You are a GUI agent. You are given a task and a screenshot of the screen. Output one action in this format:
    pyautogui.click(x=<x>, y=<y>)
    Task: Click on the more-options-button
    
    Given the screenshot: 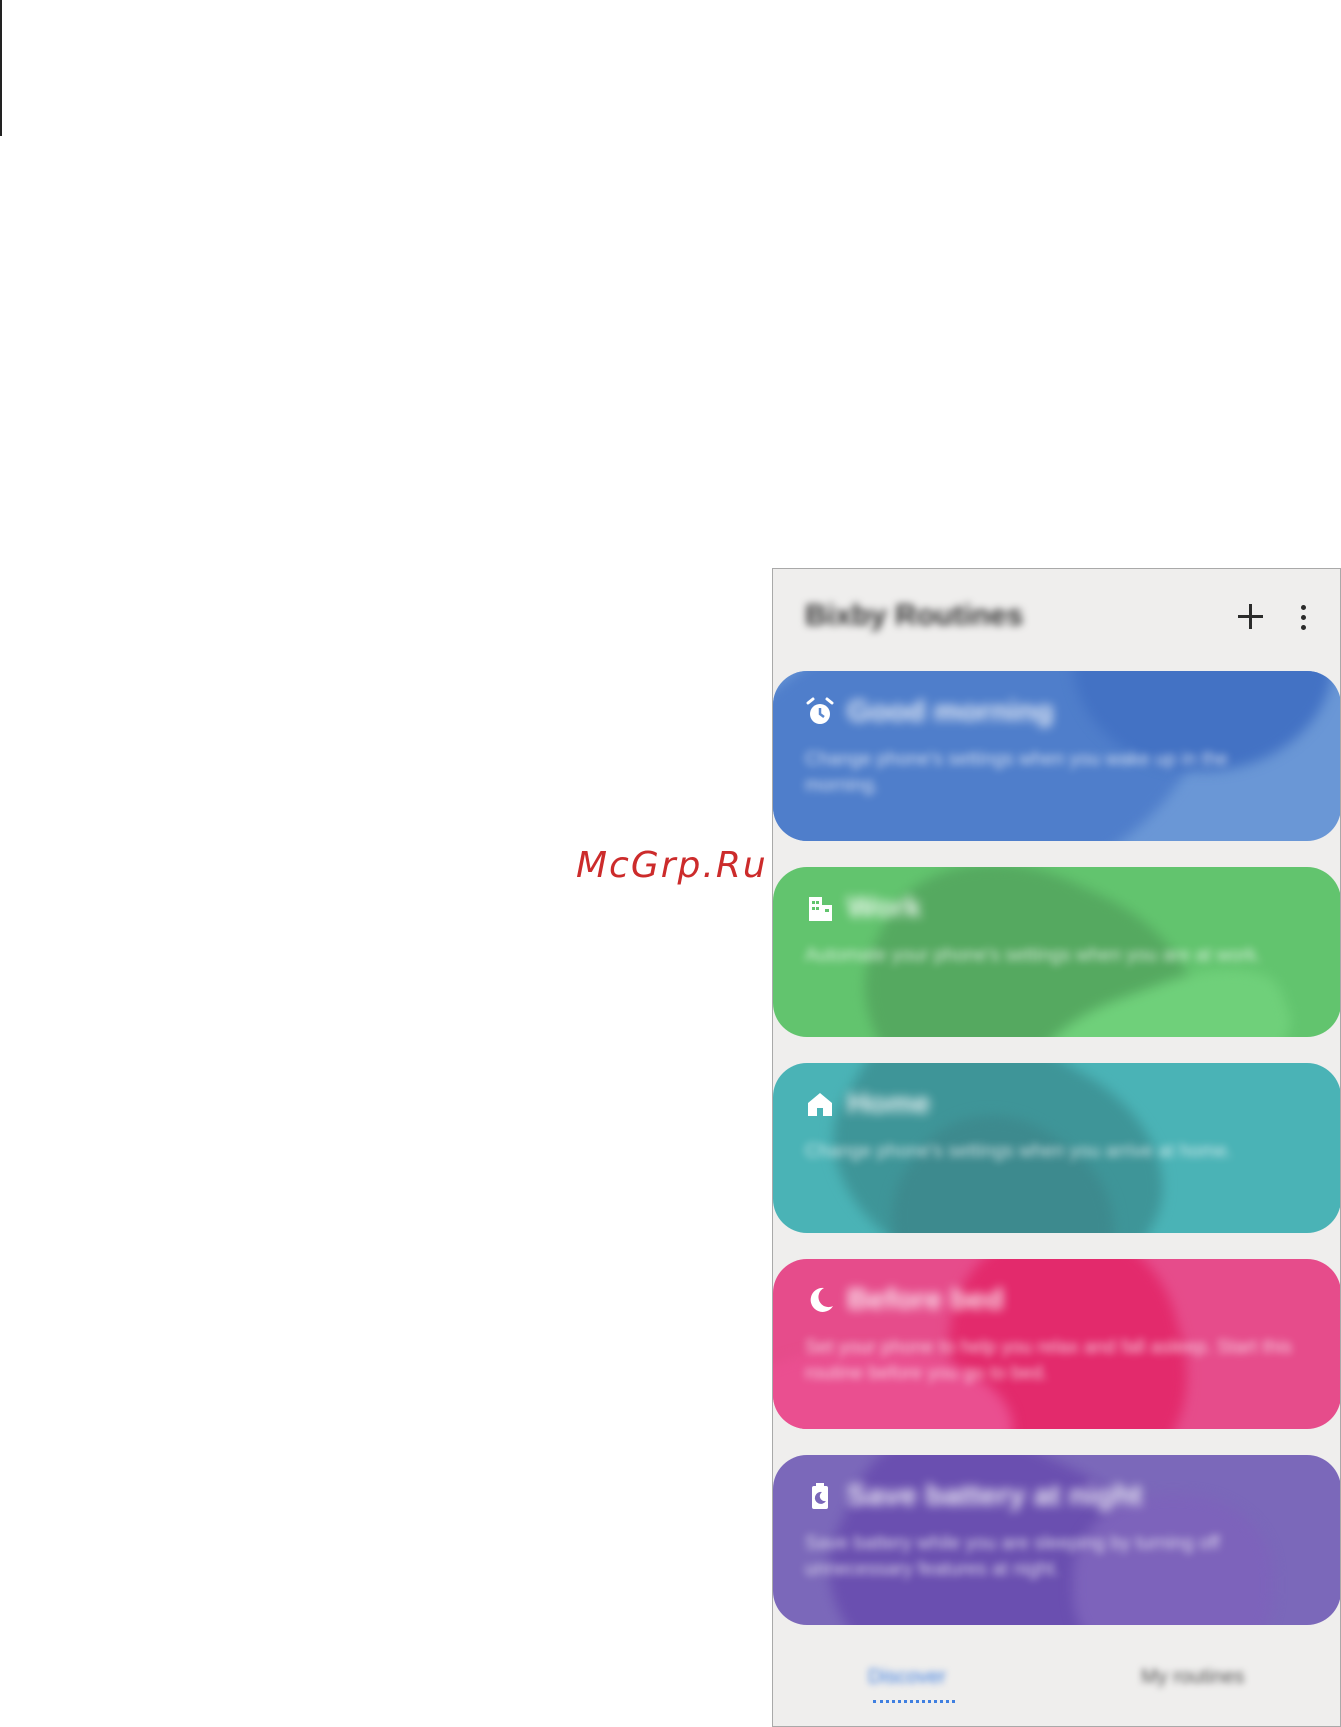 What is the action you would take?
    pyautogui.click(x=1303, y=616)
    